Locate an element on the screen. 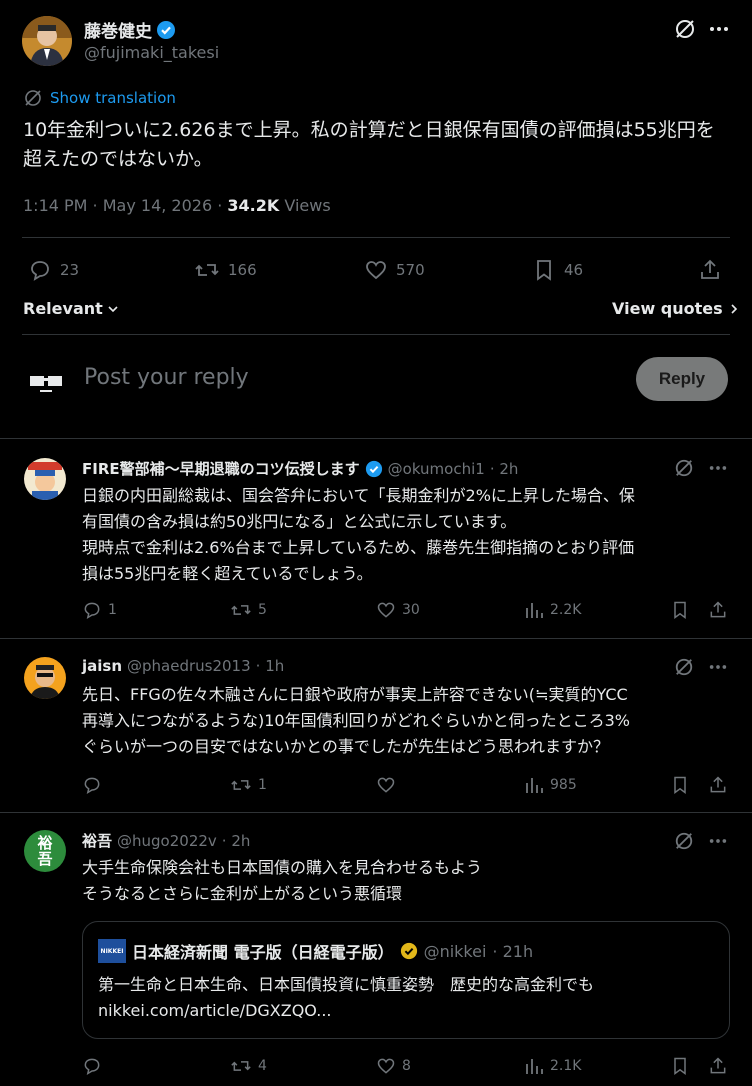 This screenshot has width=752, height=1086. views-count: 34.2K is located at coordinates (253, 205).